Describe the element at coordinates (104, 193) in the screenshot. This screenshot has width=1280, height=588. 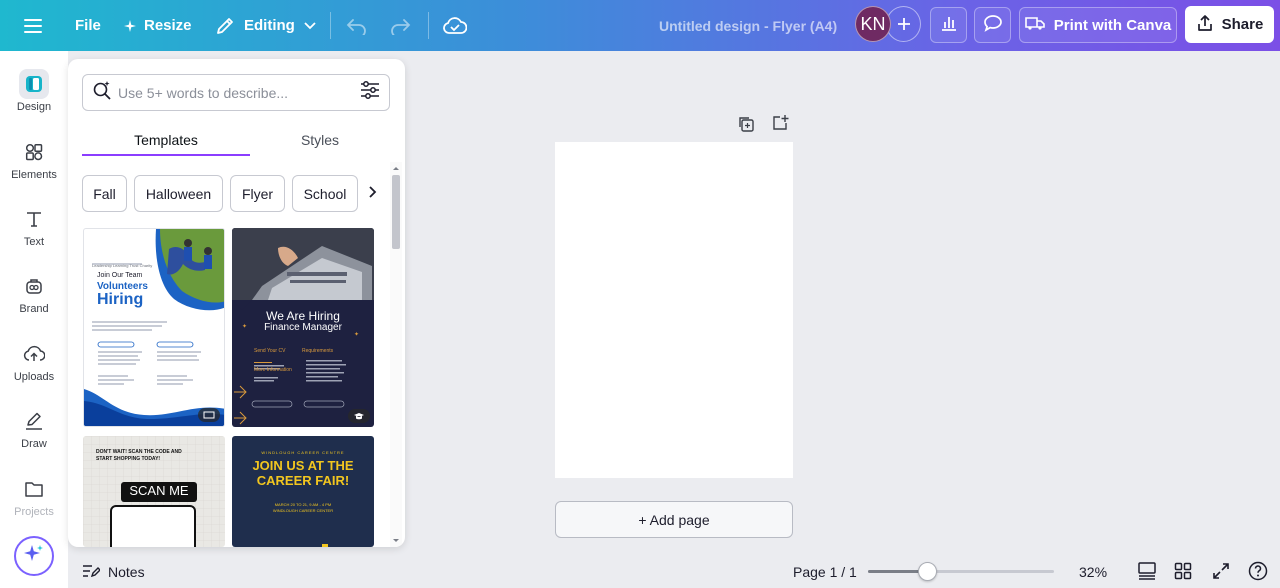
I see `filter-chip-fall: Fall` at that location.